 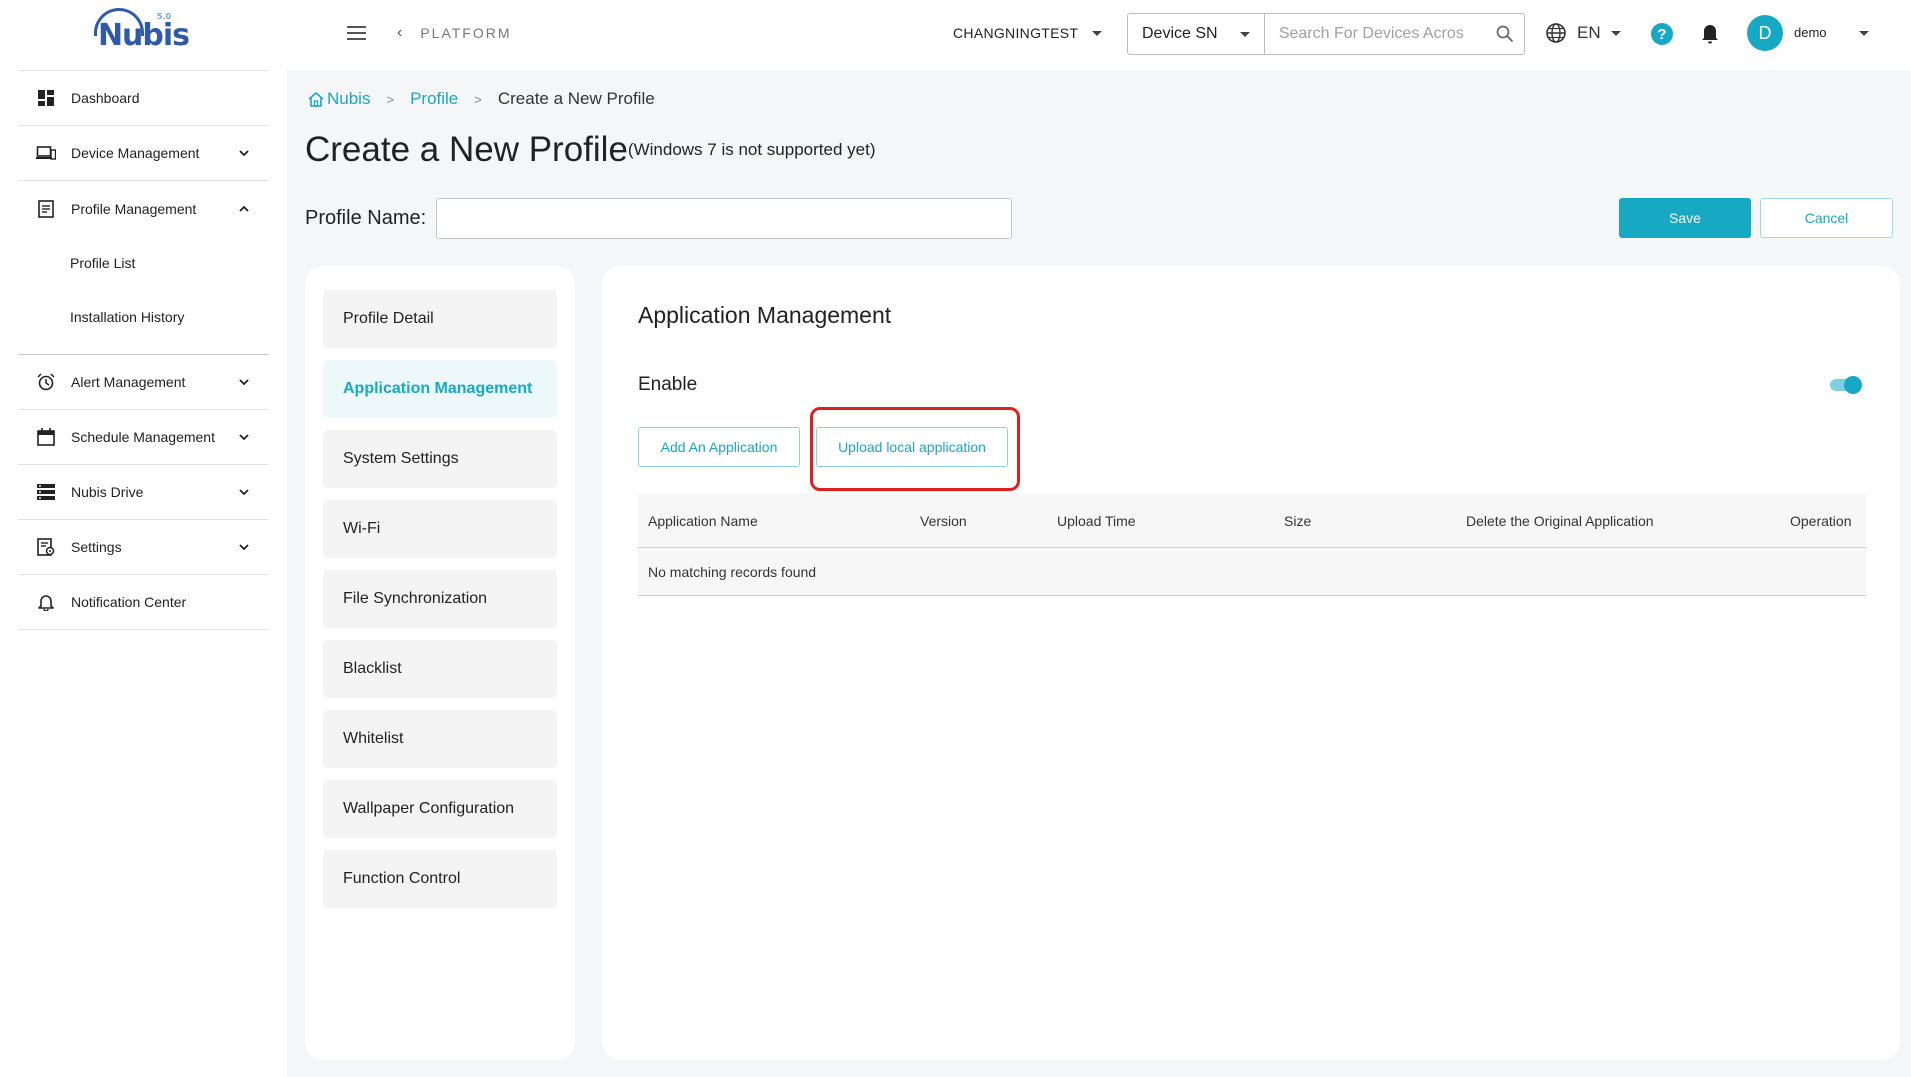 What do you see at coordinates (46, 382) in the screenshot?
I see `alarm-clock-icon` at bounding box center [46, 382].